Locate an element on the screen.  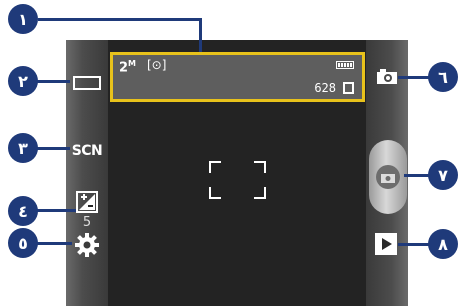
memory-card-icon is located at coordinates (348, 88).